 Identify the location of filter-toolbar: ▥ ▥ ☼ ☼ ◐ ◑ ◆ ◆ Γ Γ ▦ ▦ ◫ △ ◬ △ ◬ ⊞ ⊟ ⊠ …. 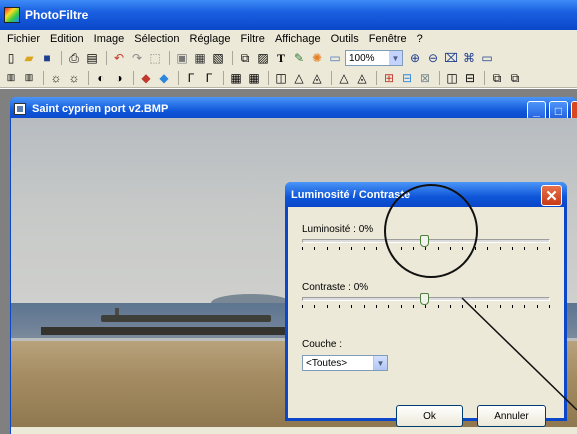
(288, 78).